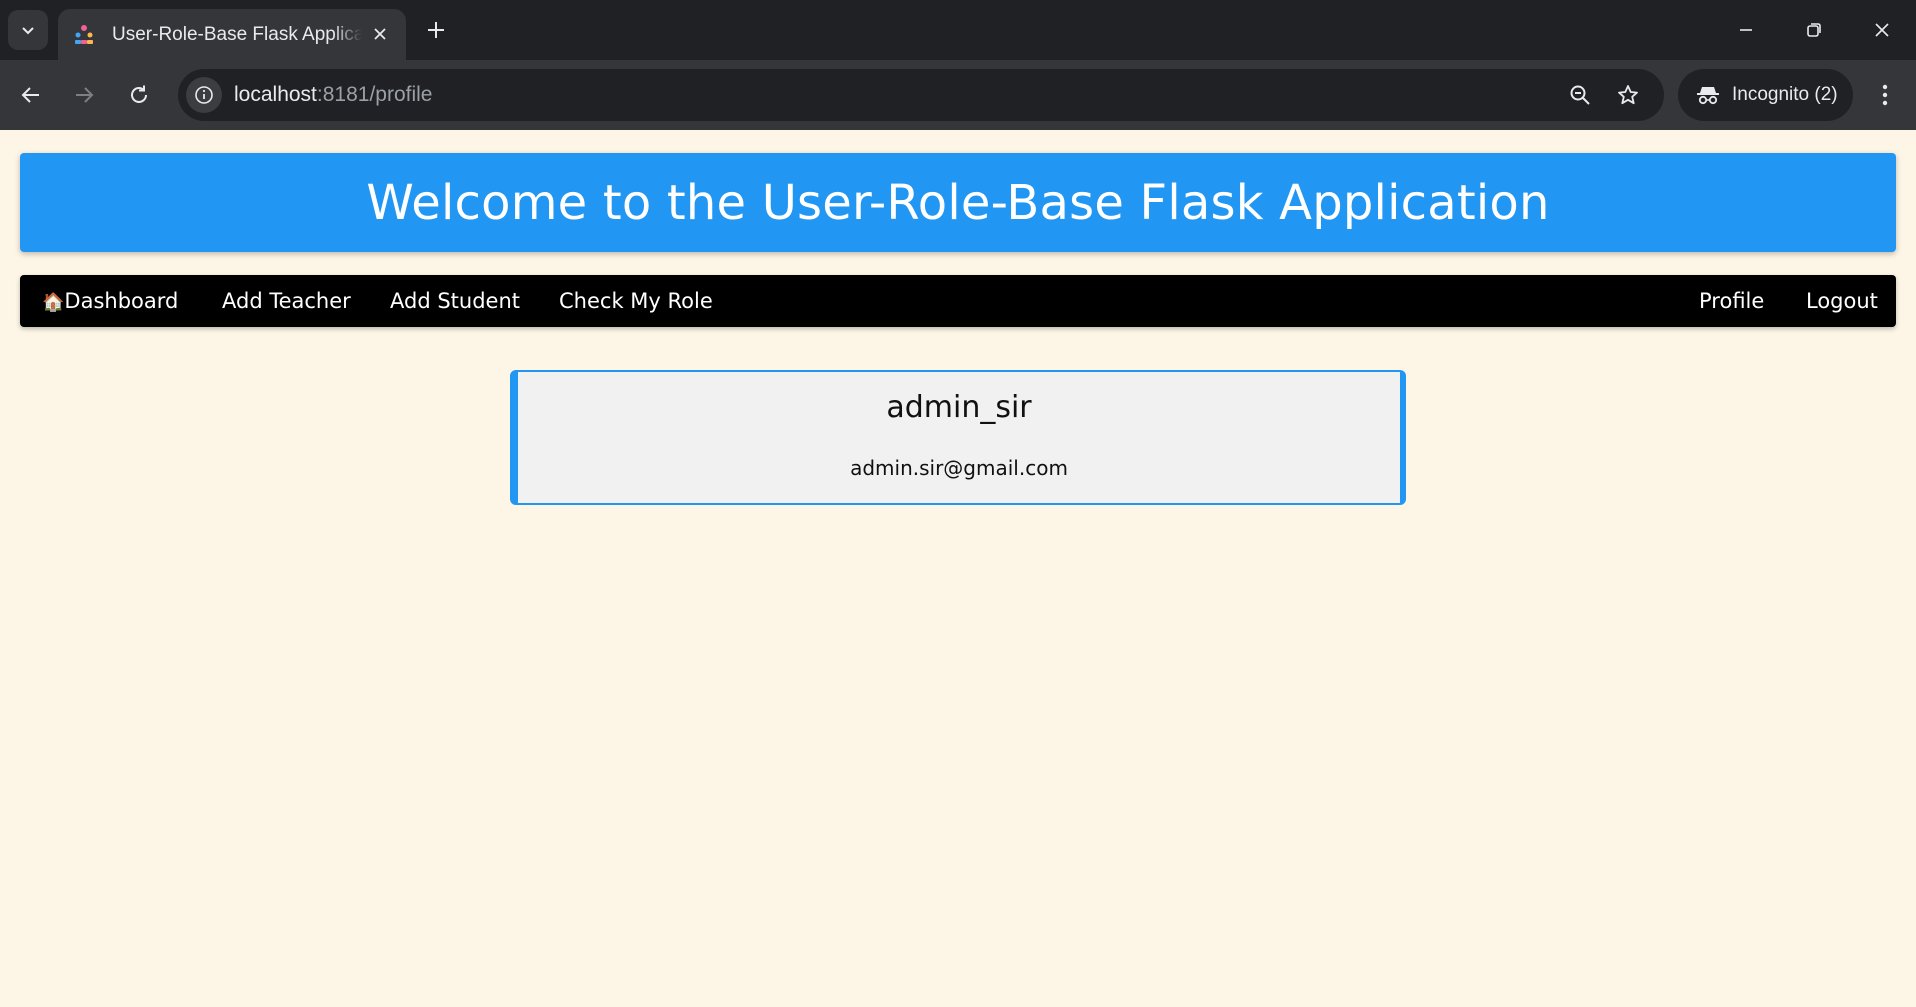 The image size is (1916, 1007). Describe the element at coordinates (921, 95) in the screenshot. I see `address-bar: localhost:8181/profile` at that location.